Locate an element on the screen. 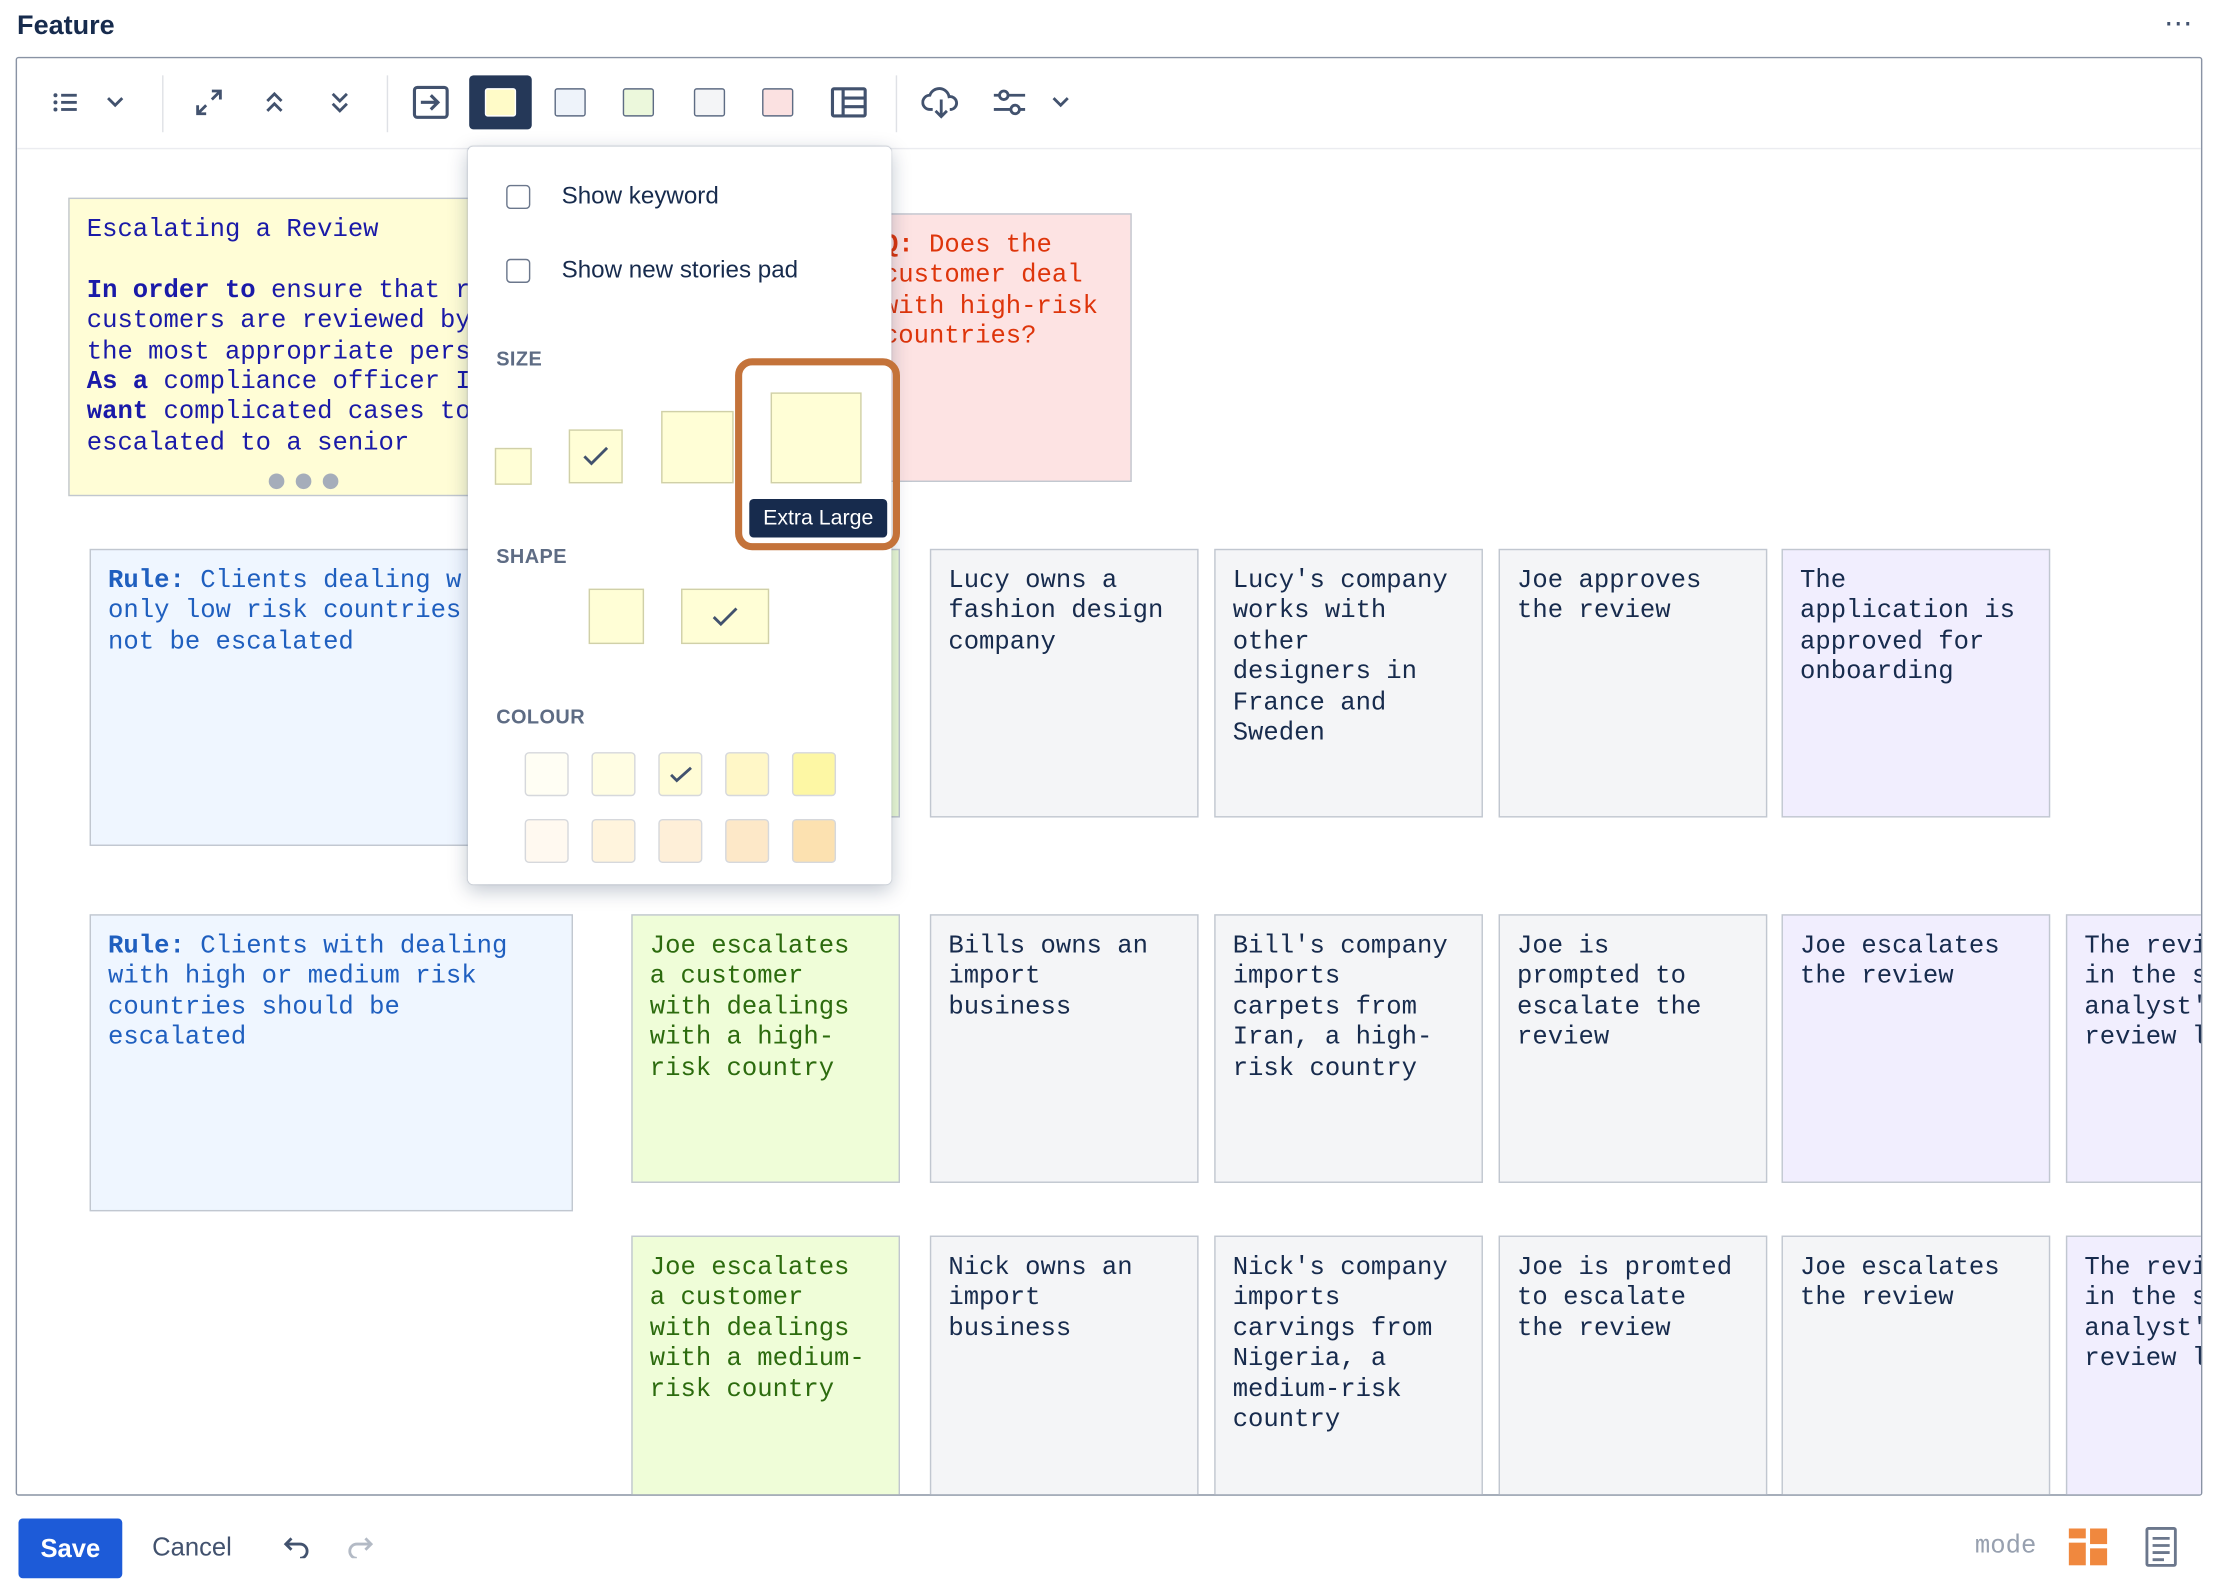 This screenshot has height=1588, width=2218. collapse-down-icon is located at coordinates (339, 102).